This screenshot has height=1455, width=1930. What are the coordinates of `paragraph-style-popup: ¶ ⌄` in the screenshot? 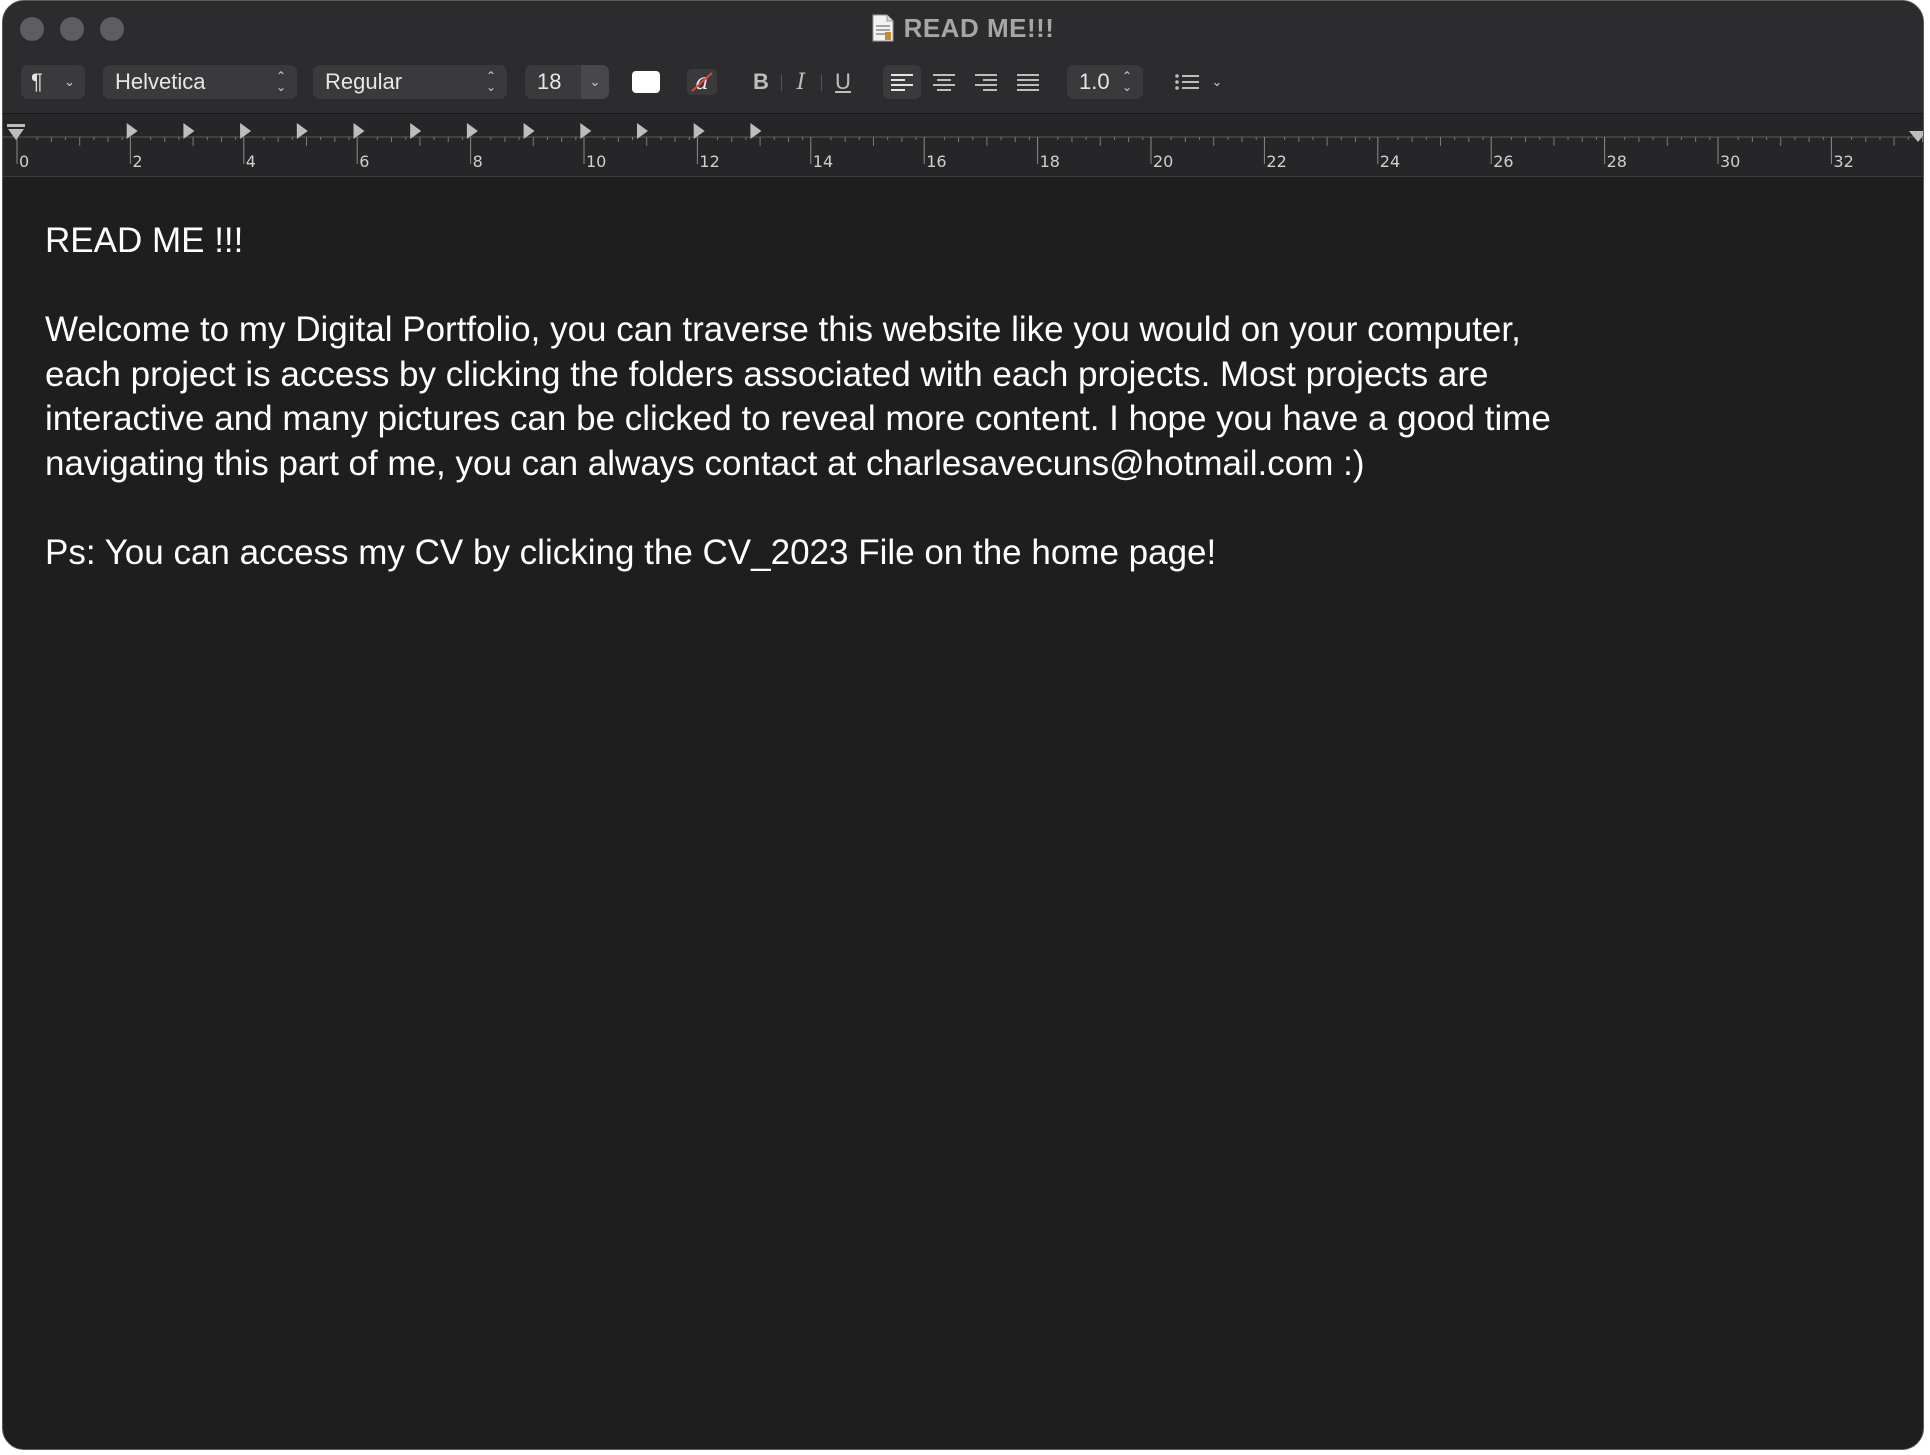 It's located at (53, 82).